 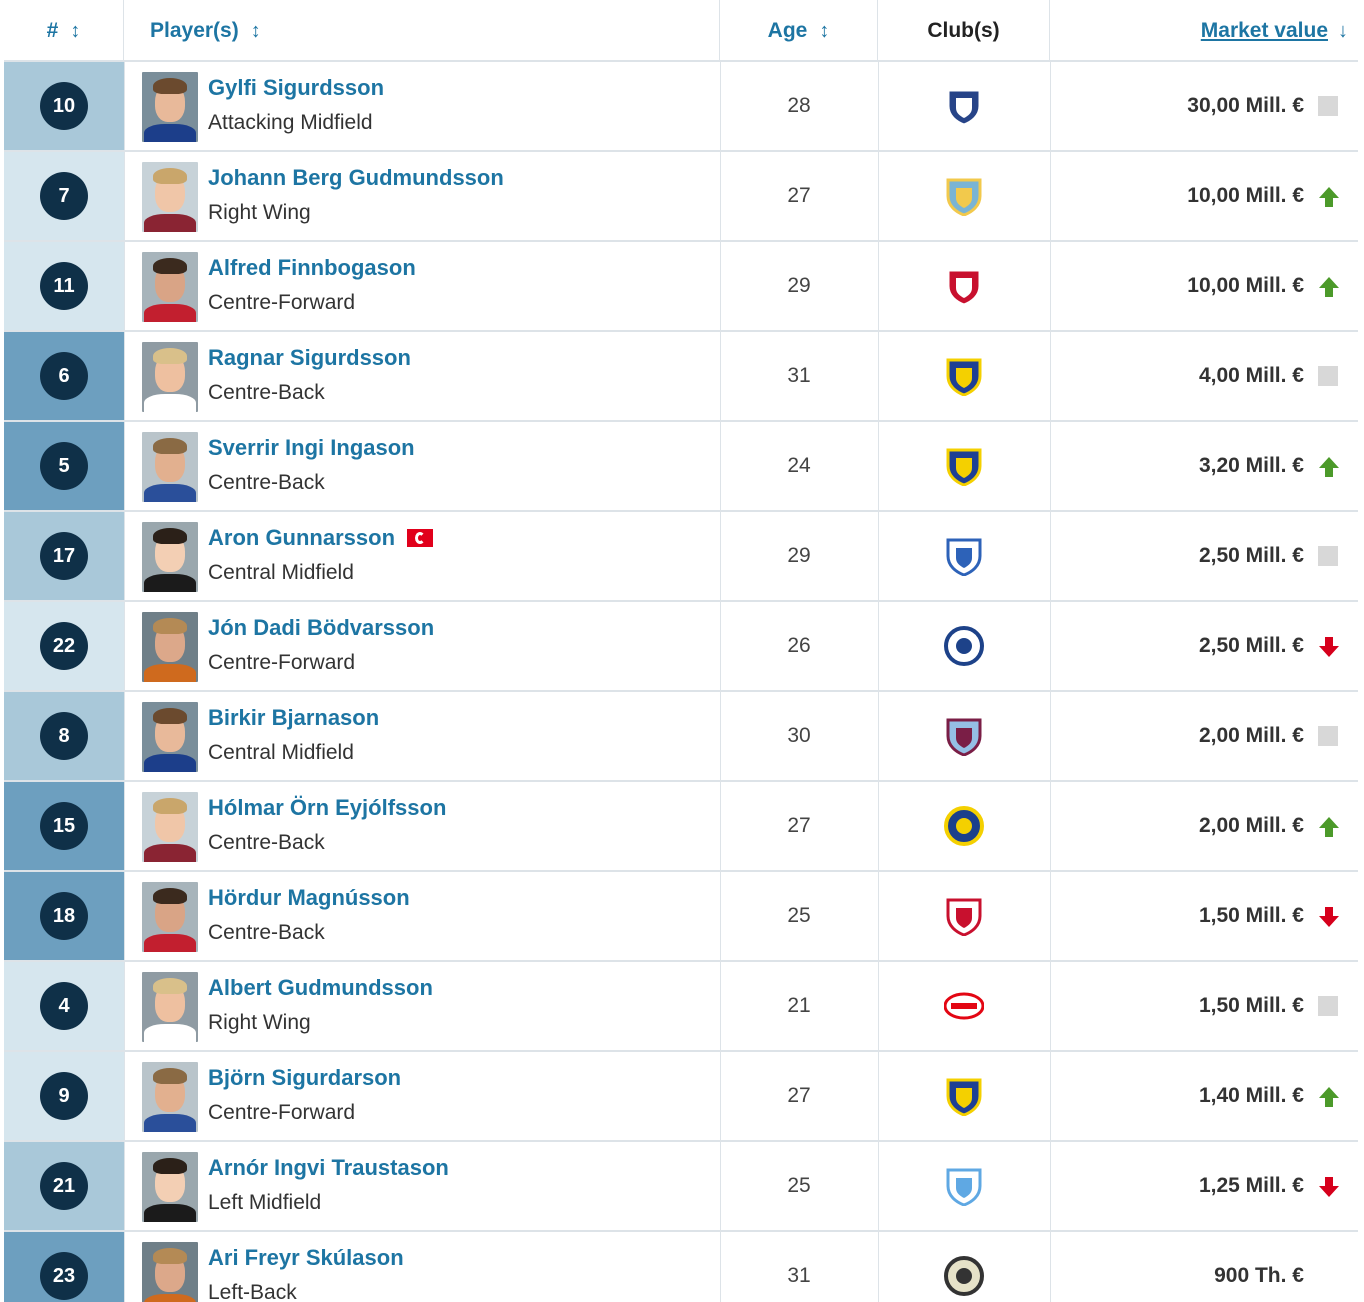 I want to click on player-position: Central Midfield, so click(x=281, y=572).